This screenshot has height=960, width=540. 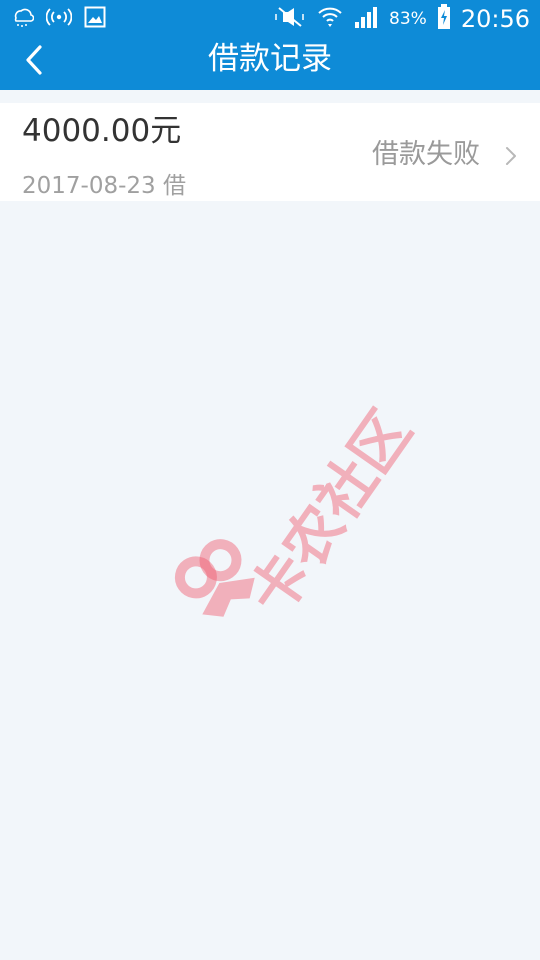 I want to click on wifi-icon, so click(x=330, y=19).